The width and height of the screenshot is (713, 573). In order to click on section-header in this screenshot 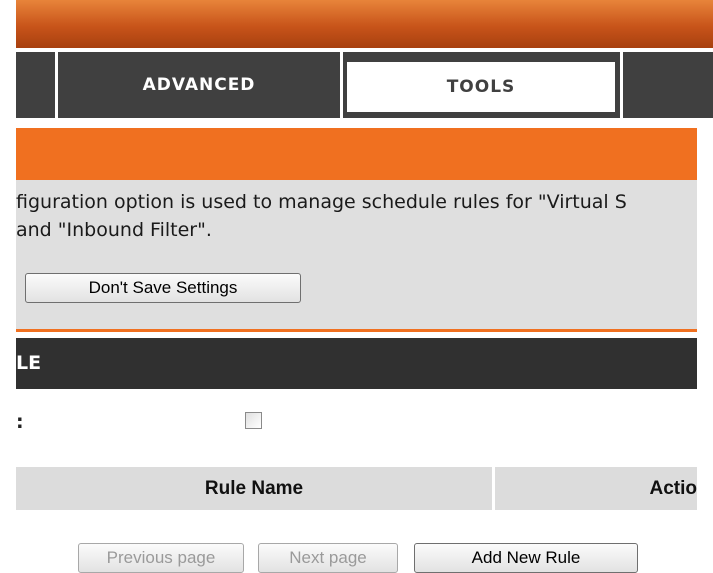, I will do `click(356, 363)`.